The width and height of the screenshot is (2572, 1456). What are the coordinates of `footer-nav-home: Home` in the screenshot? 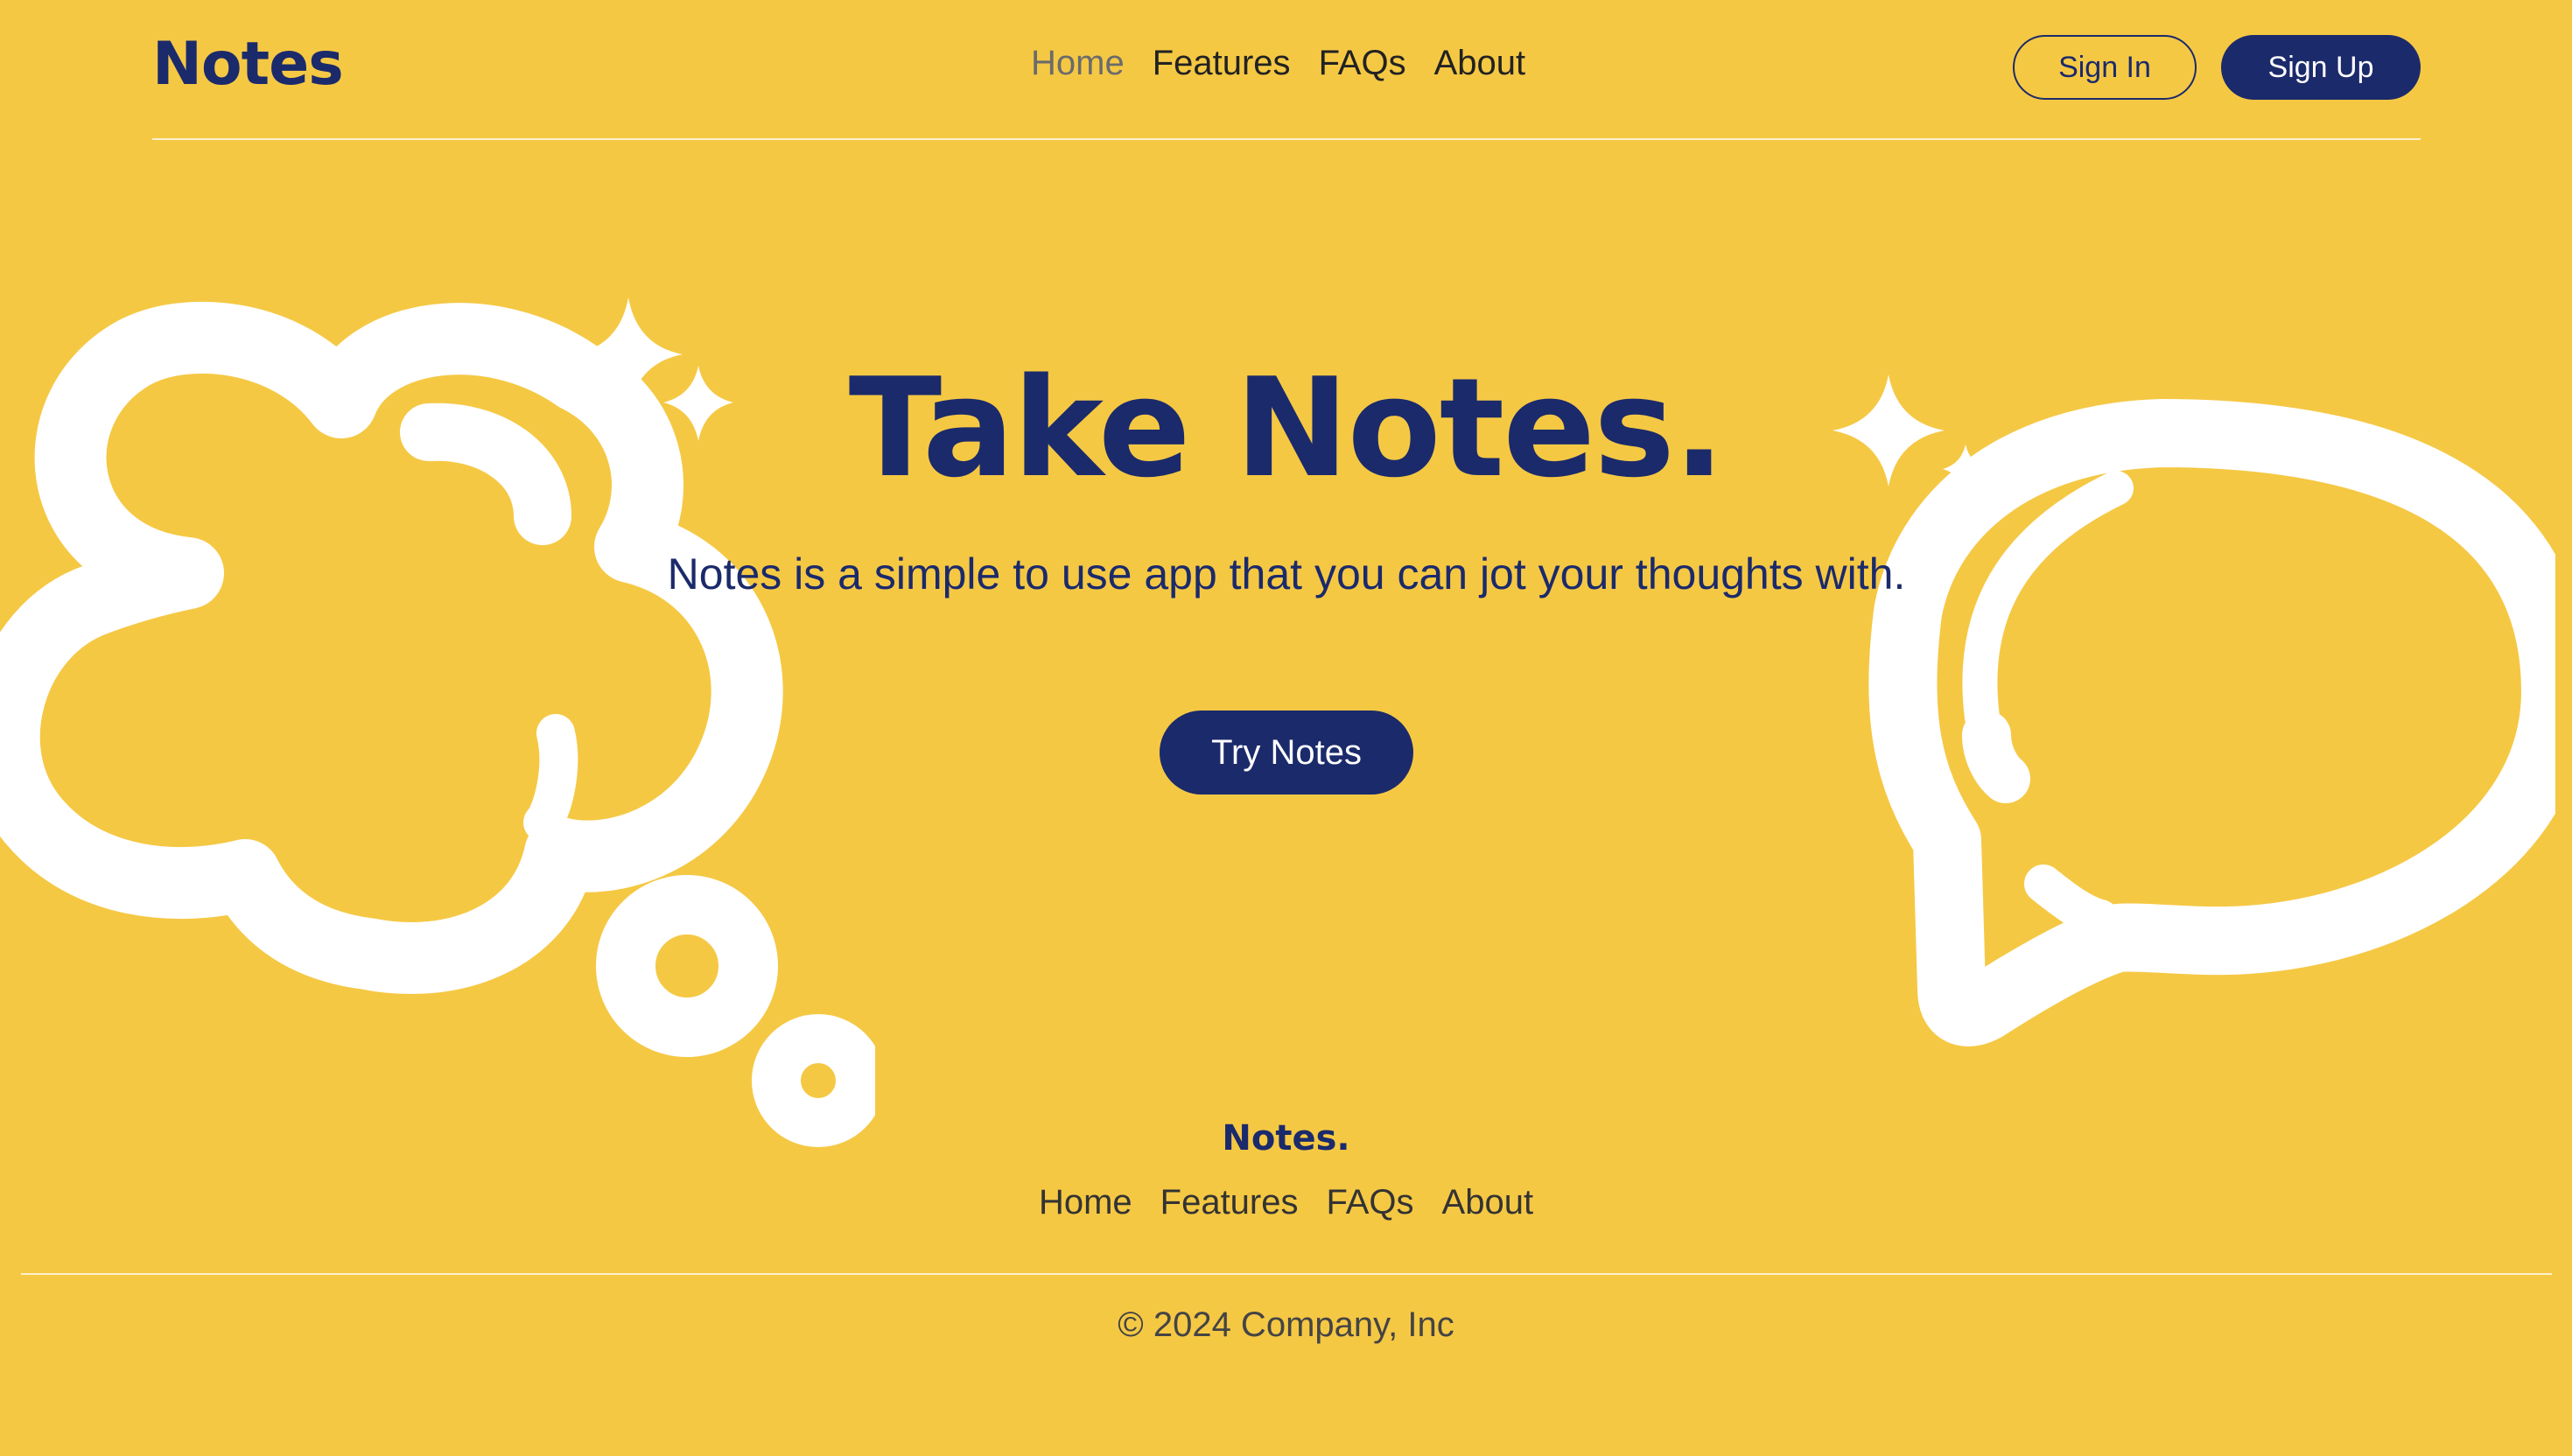 It's located at (1085, 1202).